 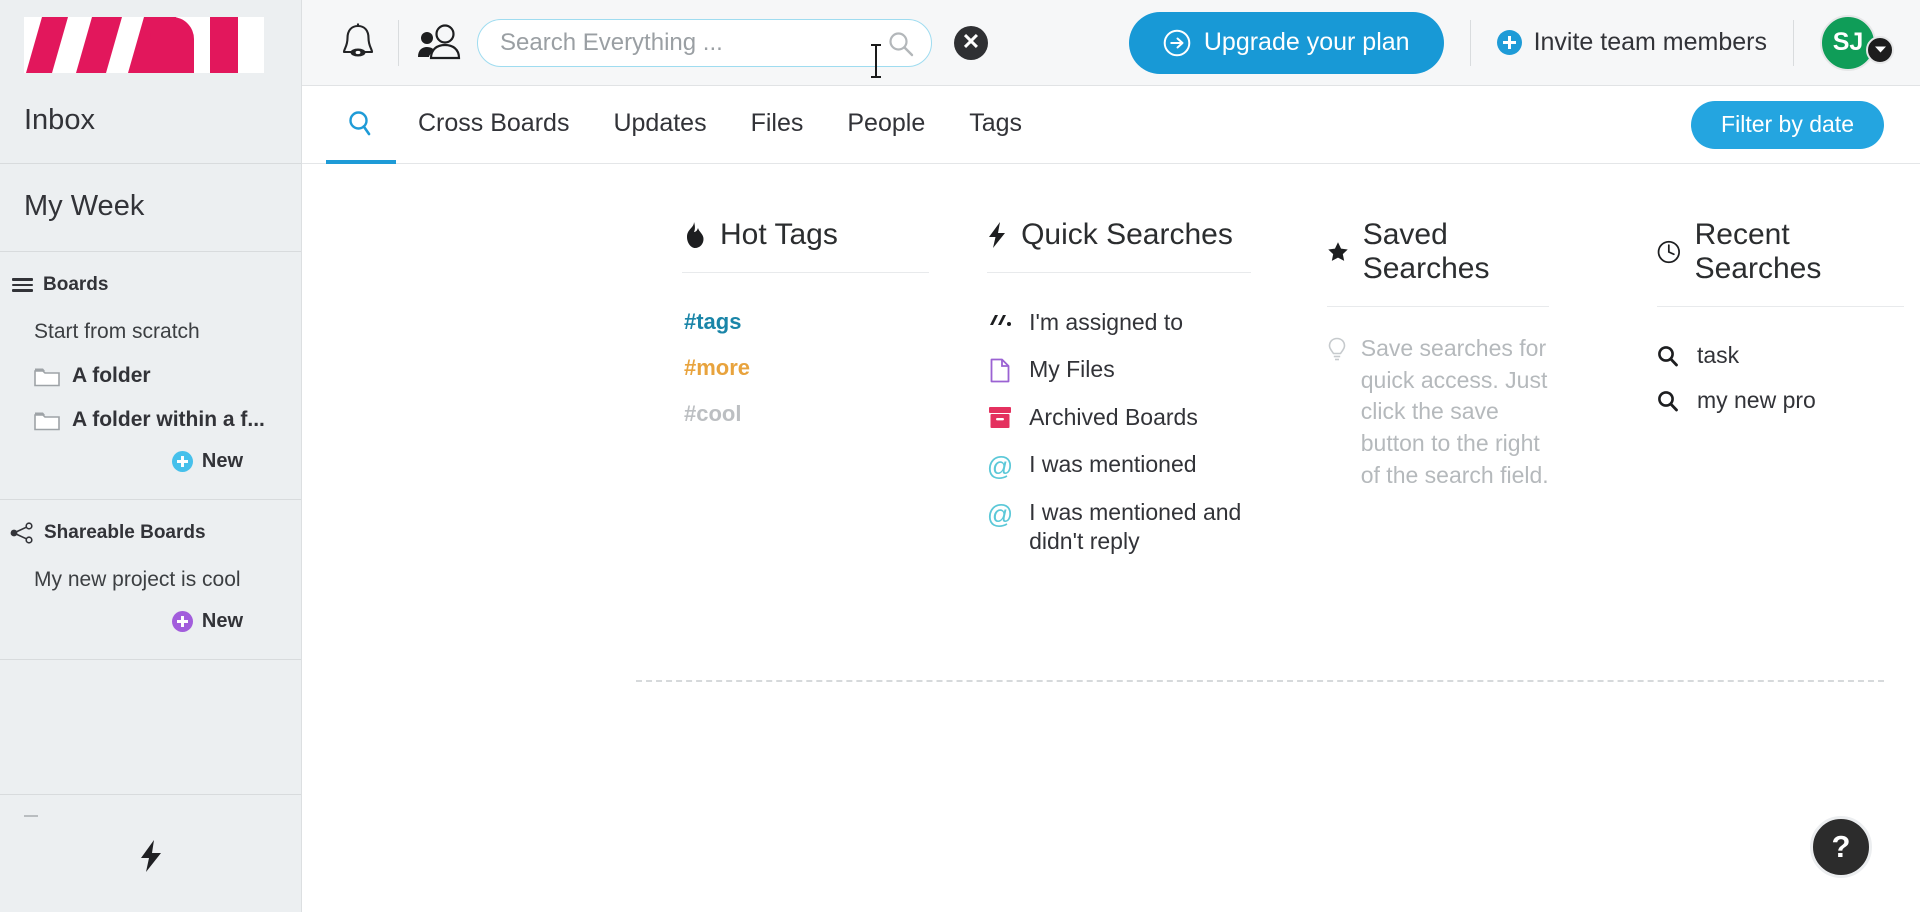 What do you see at coordinates (1787, 124) in the screenshot?
I see `filter-by-date-button: Filter by date` at bounding box center [1787, 124].